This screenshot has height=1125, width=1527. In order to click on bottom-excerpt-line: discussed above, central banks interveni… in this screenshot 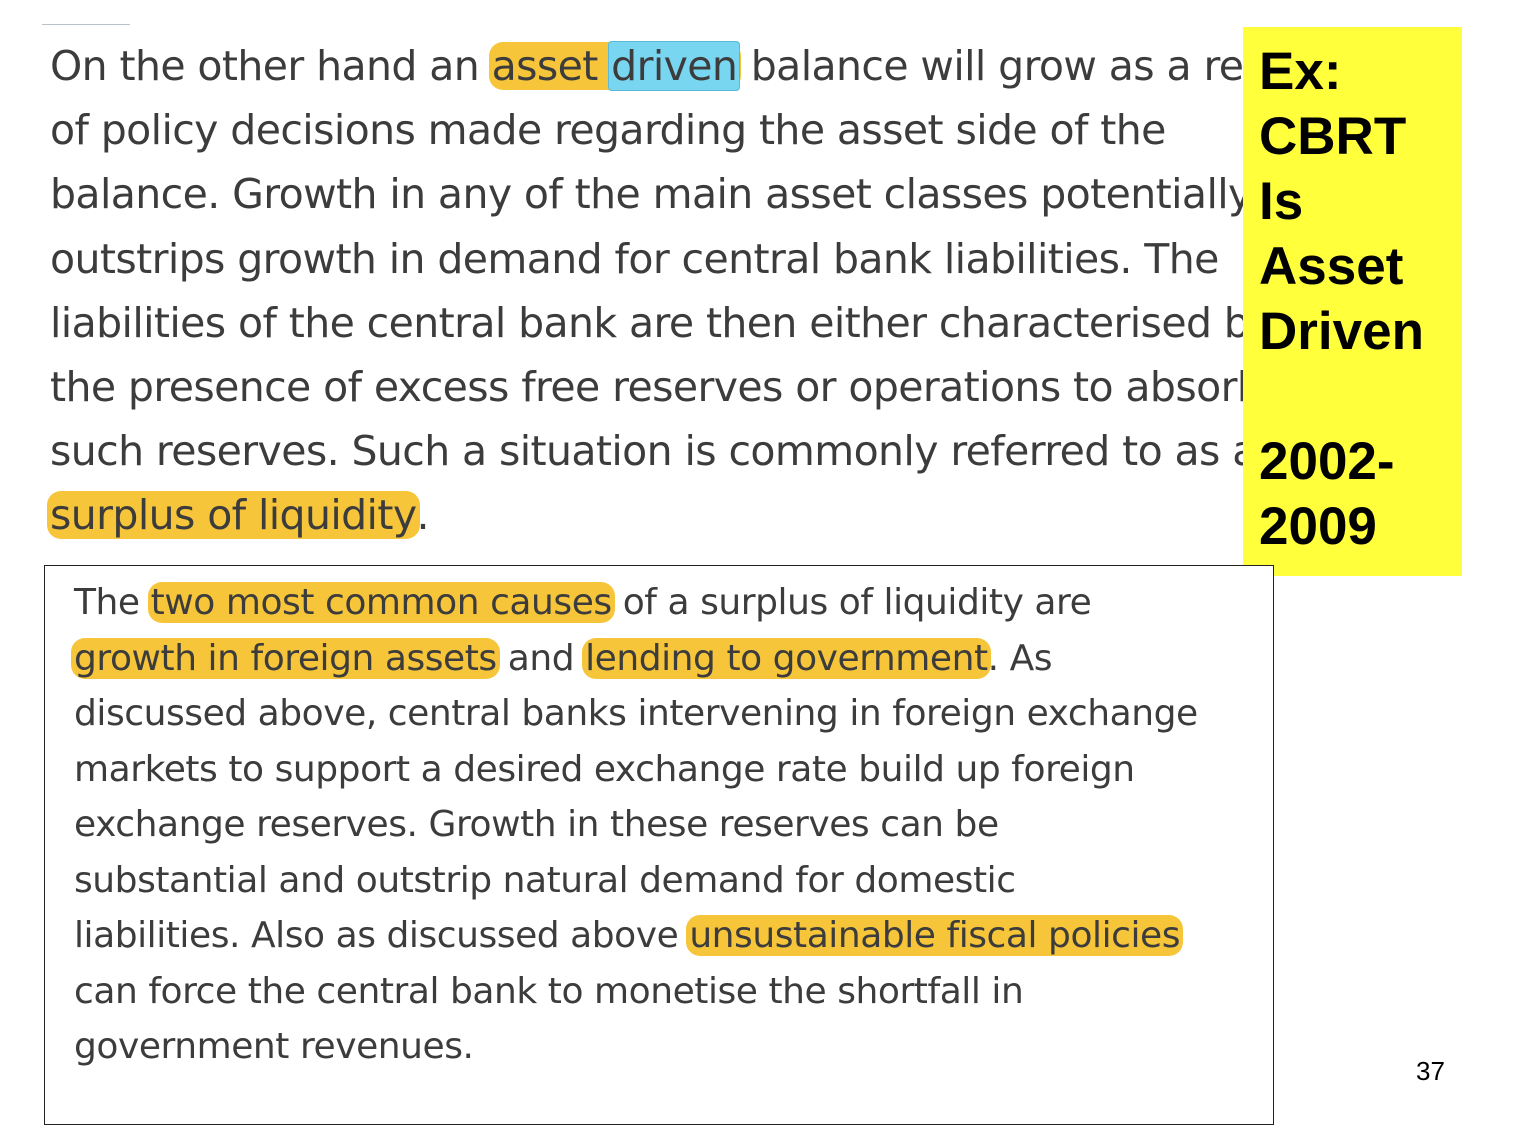, I will do `click(636, 713)`.